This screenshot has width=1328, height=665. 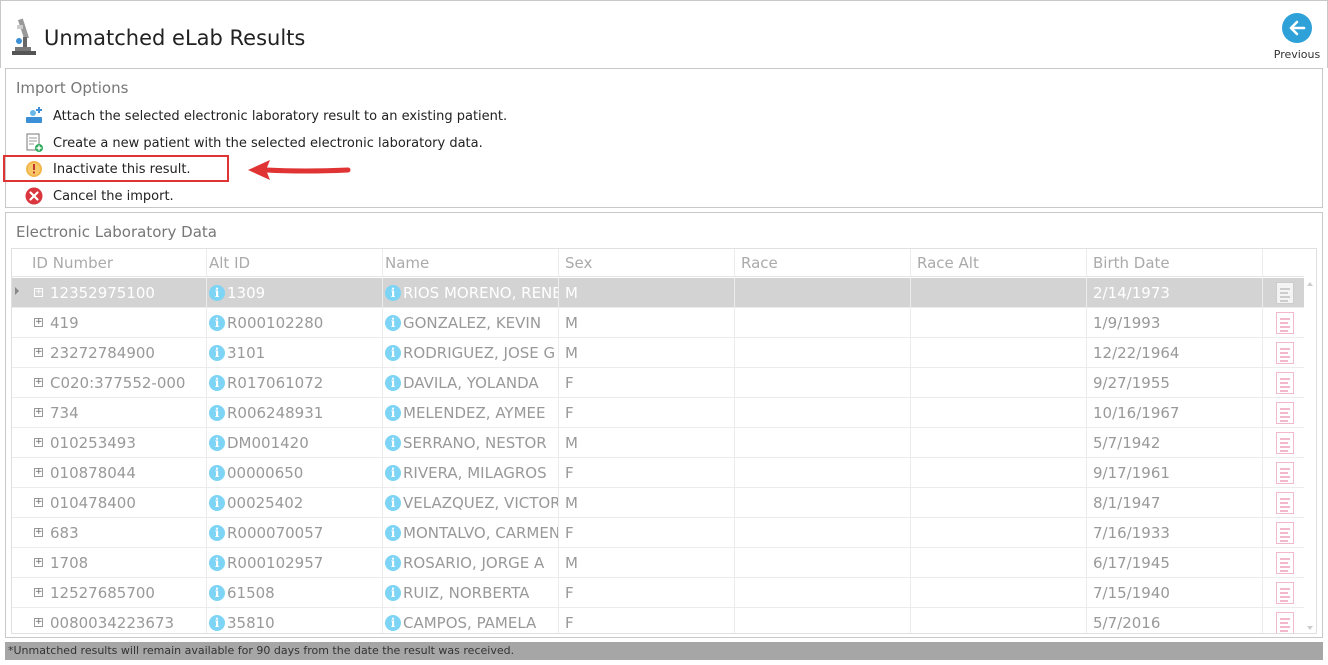 What do you see at coordinates (113, 196) in the screenshot?
I see `cancel-import-label: Cancel the import.` at bounding box center [113, 196].